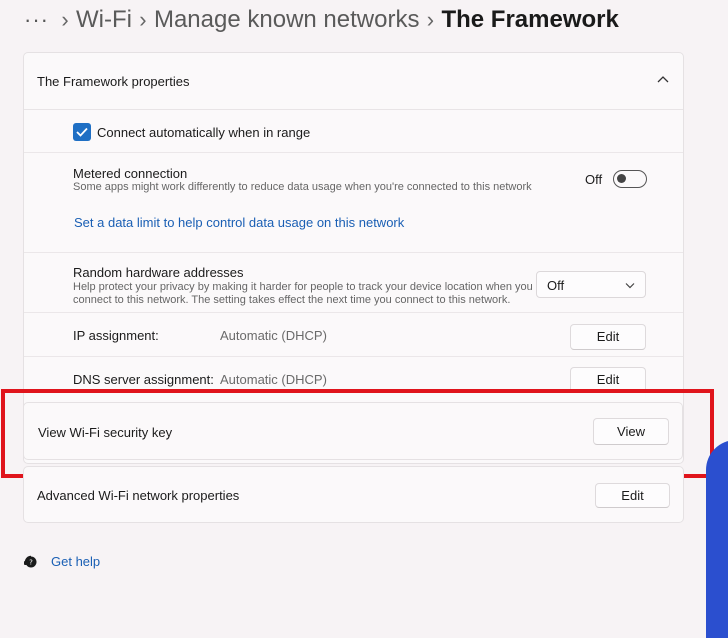 The width and height of the screenshot is (728, 638). What do you see at coordinates (143, 379) in the screenshot?
I see `dns-assignment-label: DNS server assignment:` at bounding box center [143, 379].